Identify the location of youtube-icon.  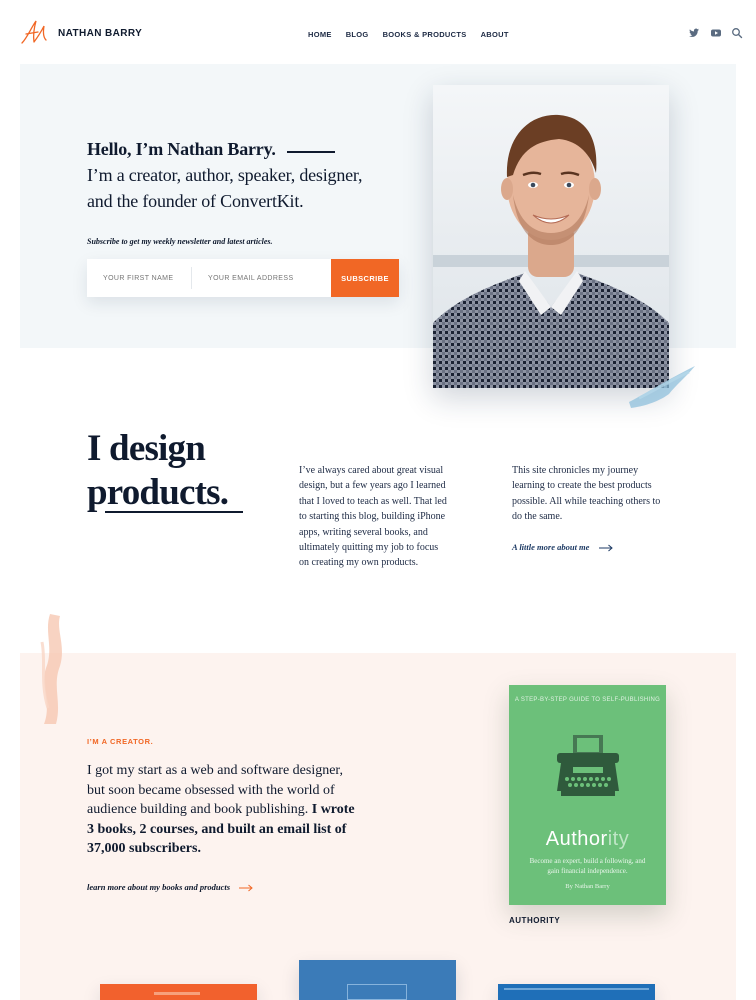
(716, 33).